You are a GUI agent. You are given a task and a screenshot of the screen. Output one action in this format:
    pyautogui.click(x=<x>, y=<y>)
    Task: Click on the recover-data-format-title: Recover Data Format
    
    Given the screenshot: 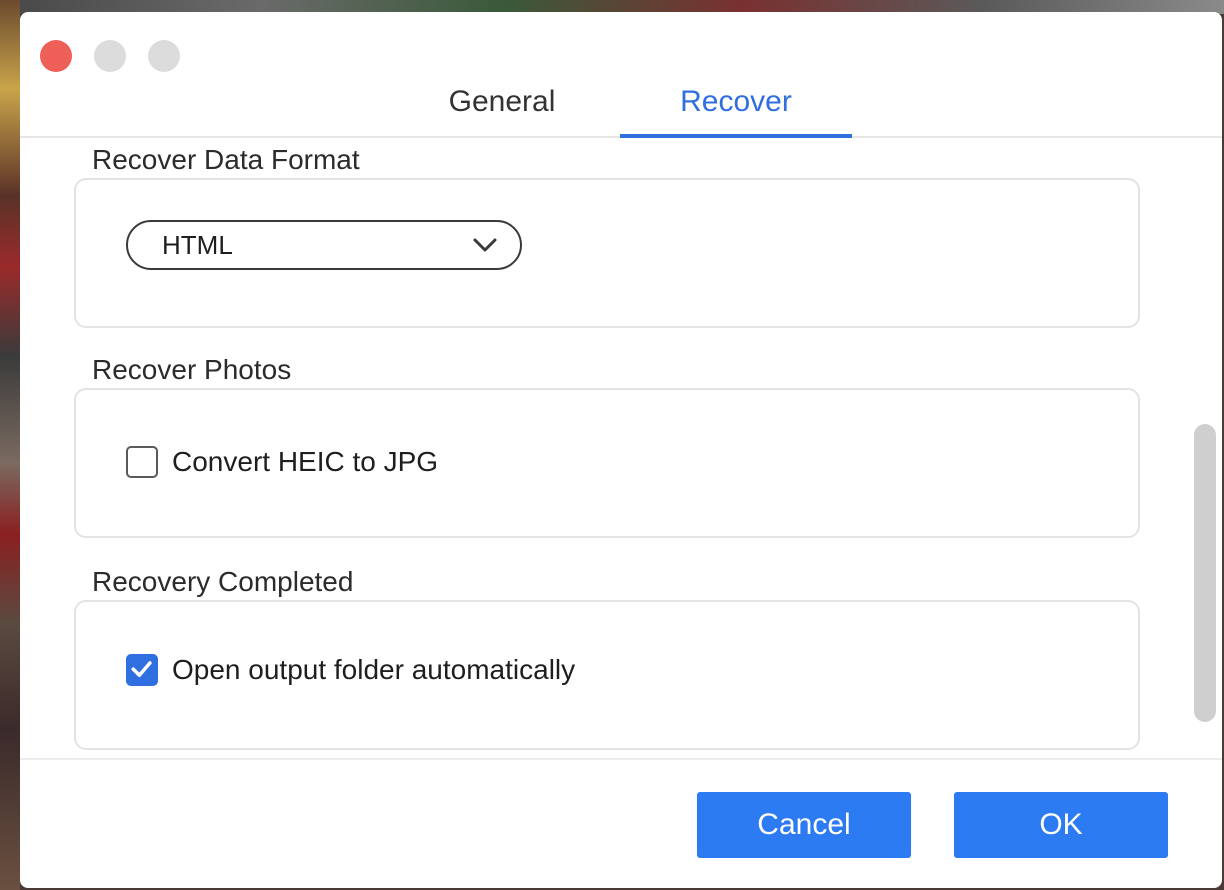 What is the action you would take?
    pyautogui.click(x=226, y=159)
    